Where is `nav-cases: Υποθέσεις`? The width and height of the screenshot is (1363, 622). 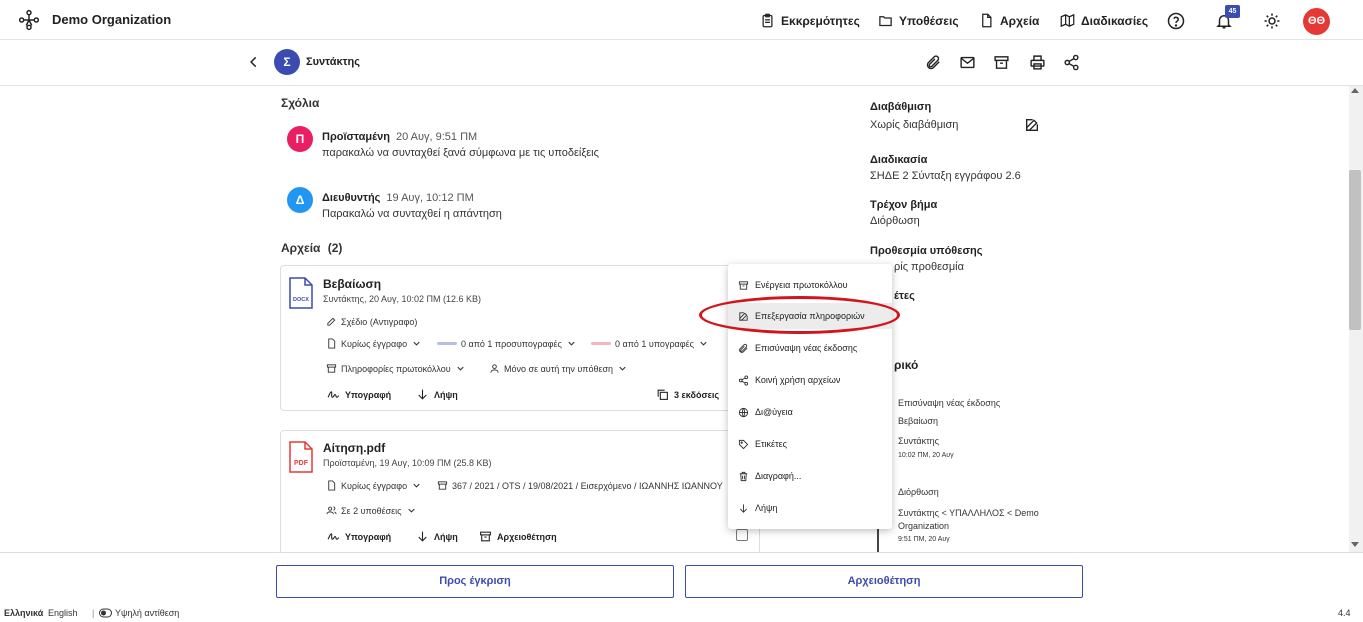
nav-cases: Υποθέσεις is located at coordinates (918, 20).